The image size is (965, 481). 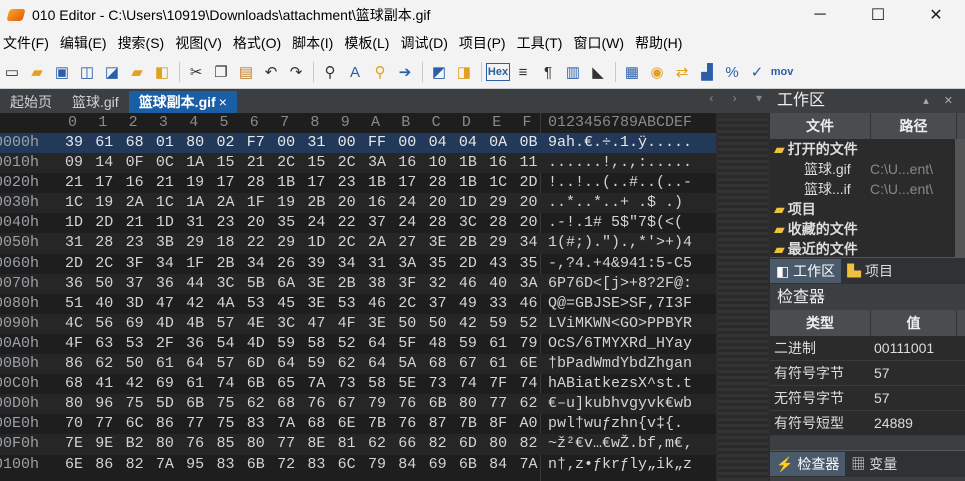 I want to click on hex-byte: 4F, so click(x=74, y=344).